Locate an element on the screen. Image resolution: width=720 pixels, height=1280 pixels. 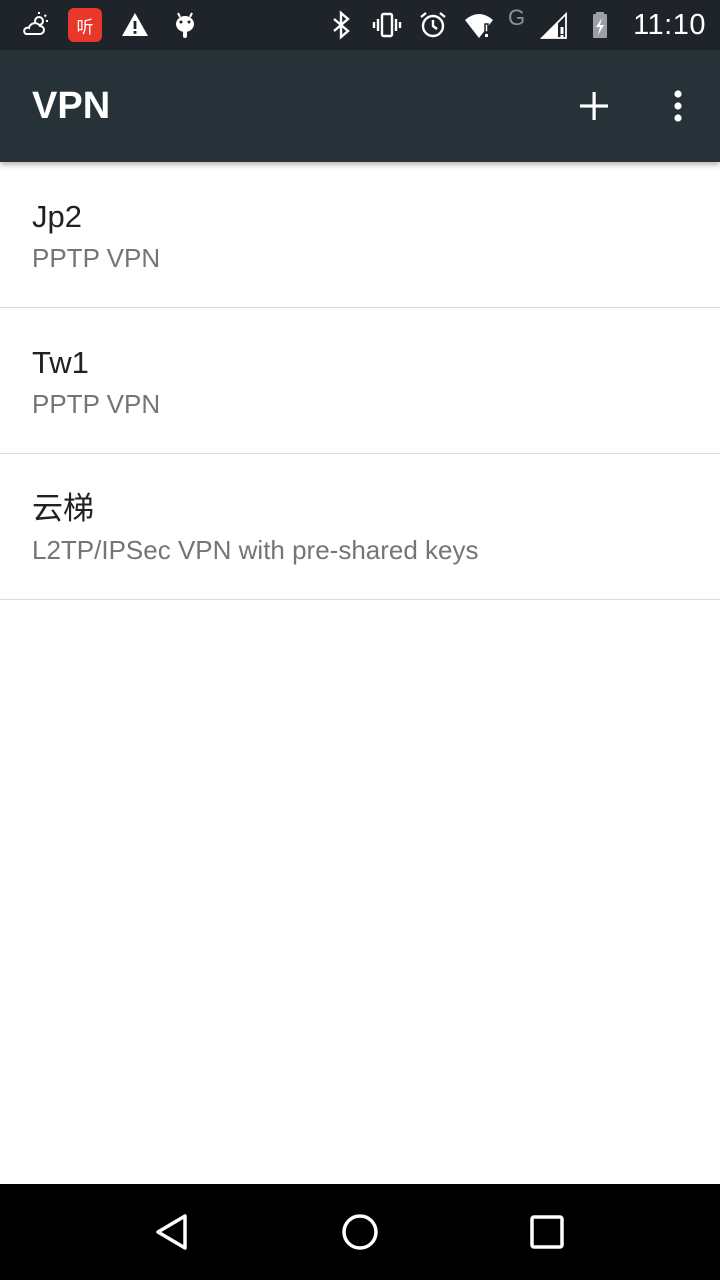
vpn-list-item: 云梯 L2TP/IPSec VPN with pre-shared keys is located at coordinates (360, 527).